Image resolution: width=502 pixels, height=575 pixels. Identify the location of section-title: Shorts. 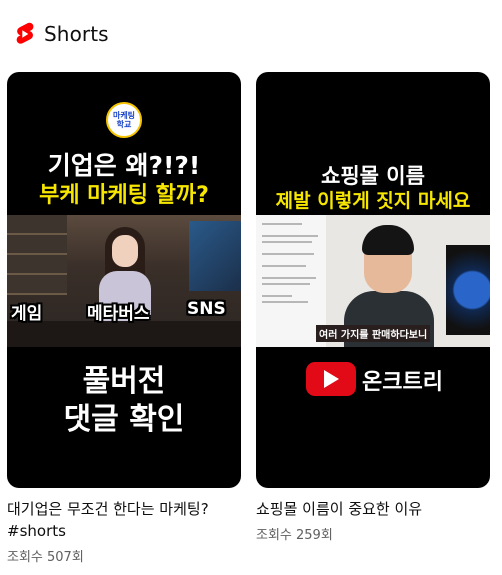
(76, 34).